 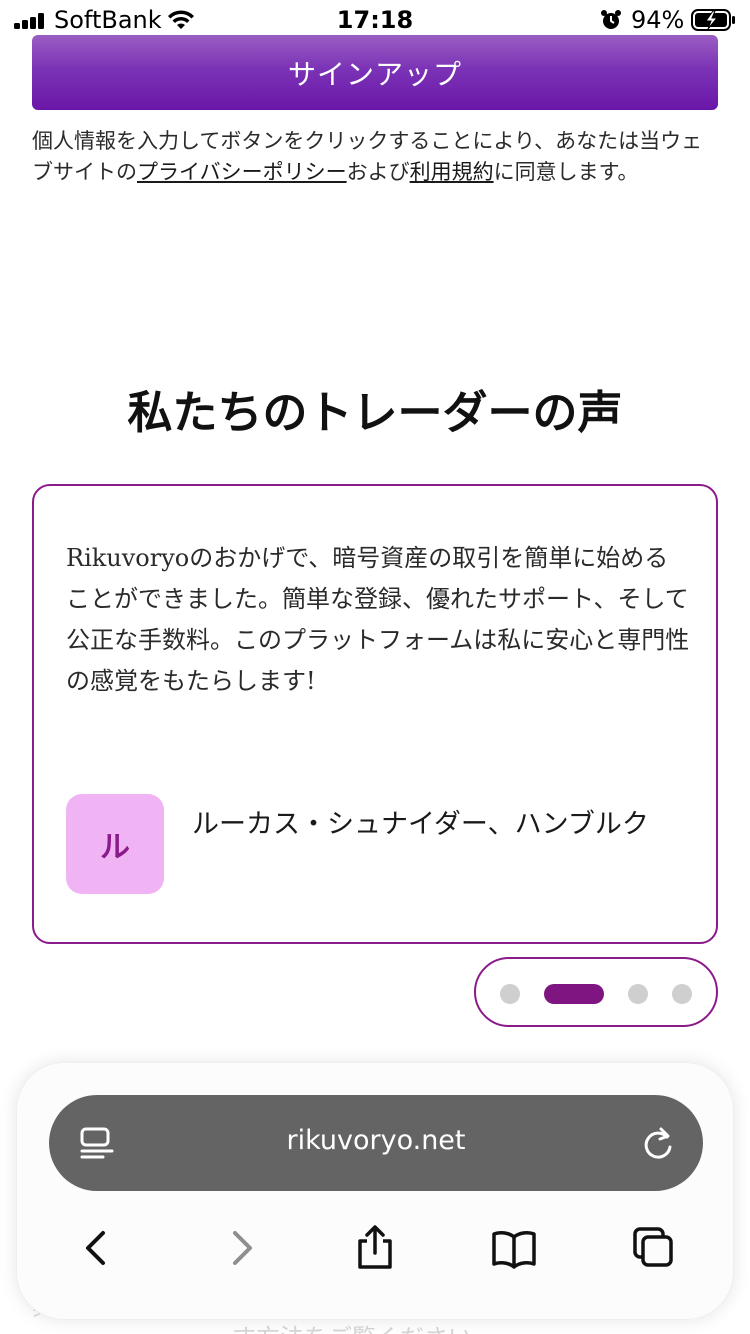 I want to click on tabs-icon, so click(x=654, y=1248).